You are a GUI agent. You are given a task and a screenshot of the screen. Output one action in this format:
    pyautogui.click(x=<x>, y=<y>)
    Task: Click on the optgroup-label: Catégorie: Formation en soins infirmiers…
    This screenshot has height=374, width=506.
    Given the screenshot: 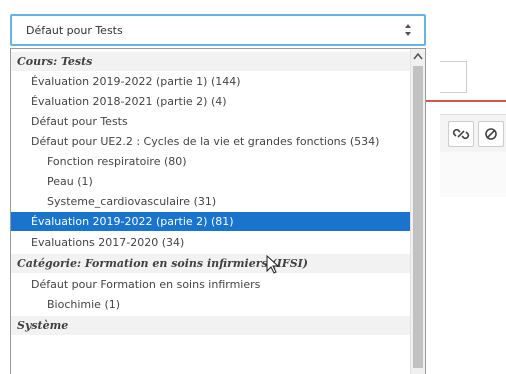 What is the action you would take?
    pyautogui.click(x=214, y=263)
    